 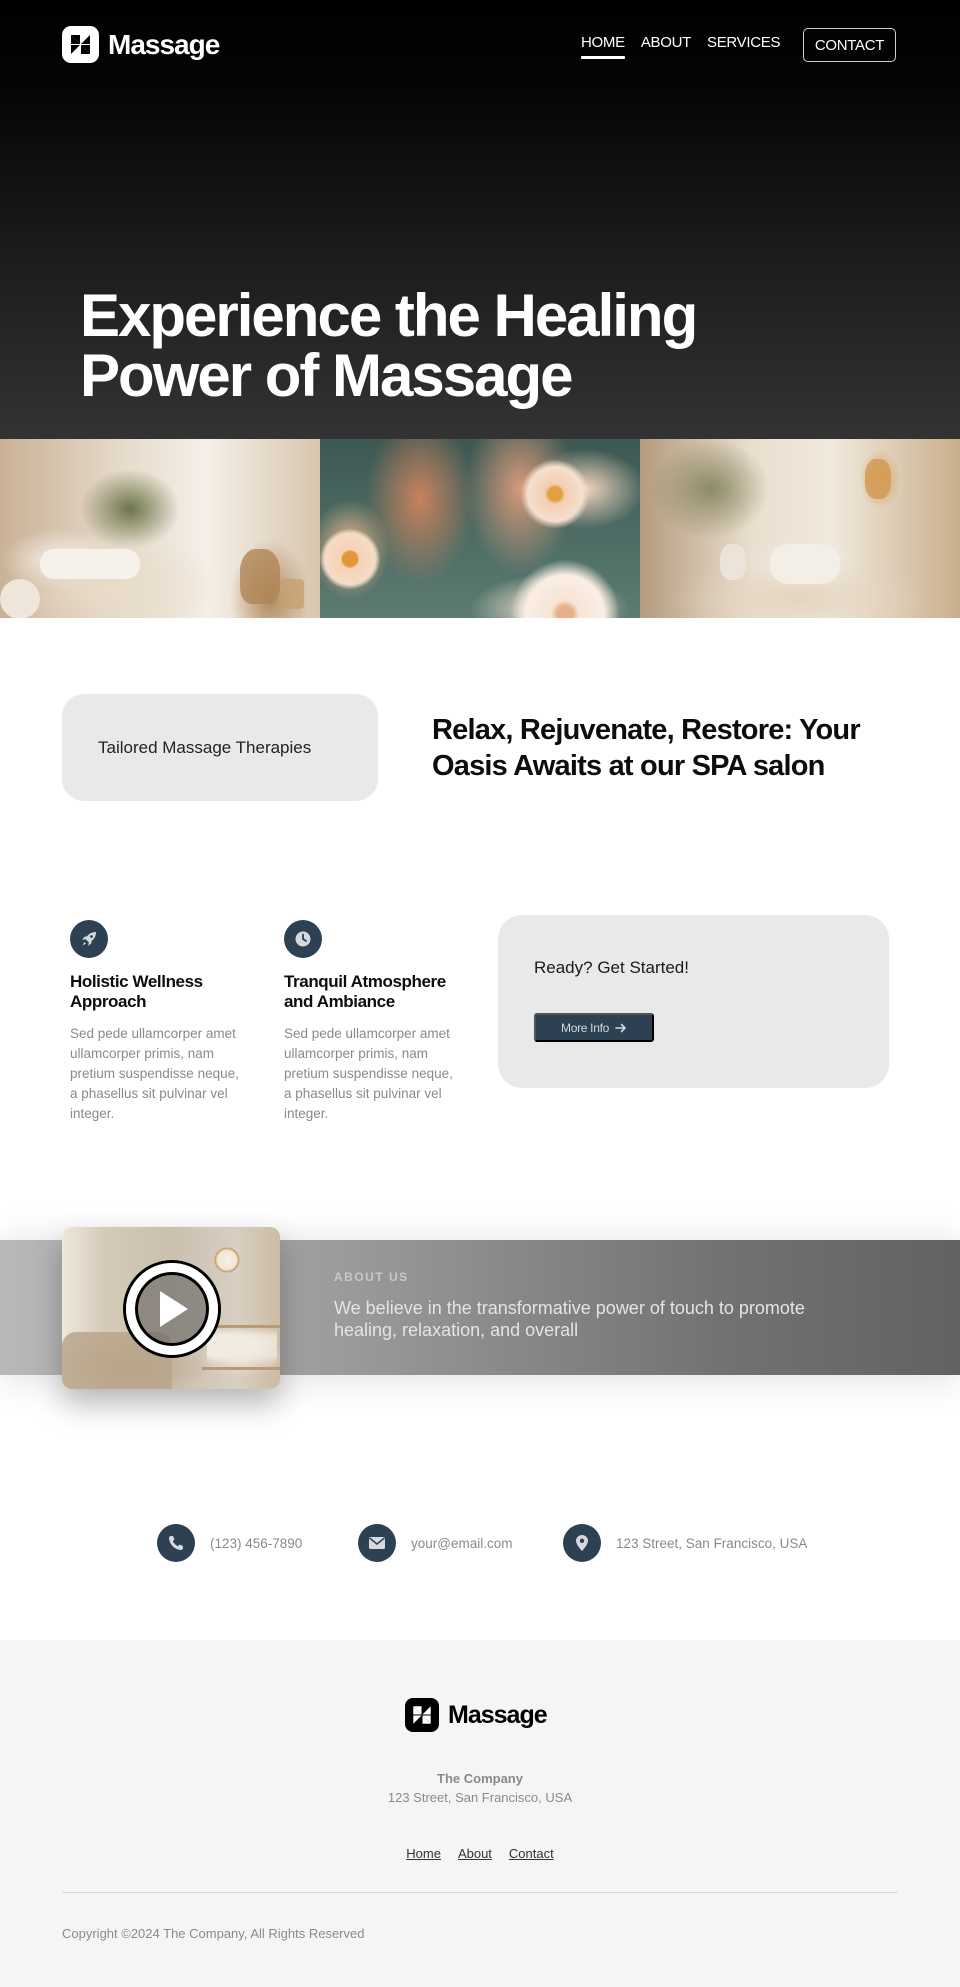 I want to click on footer-nav: Home About Contact, so click(x=480, y=1853).